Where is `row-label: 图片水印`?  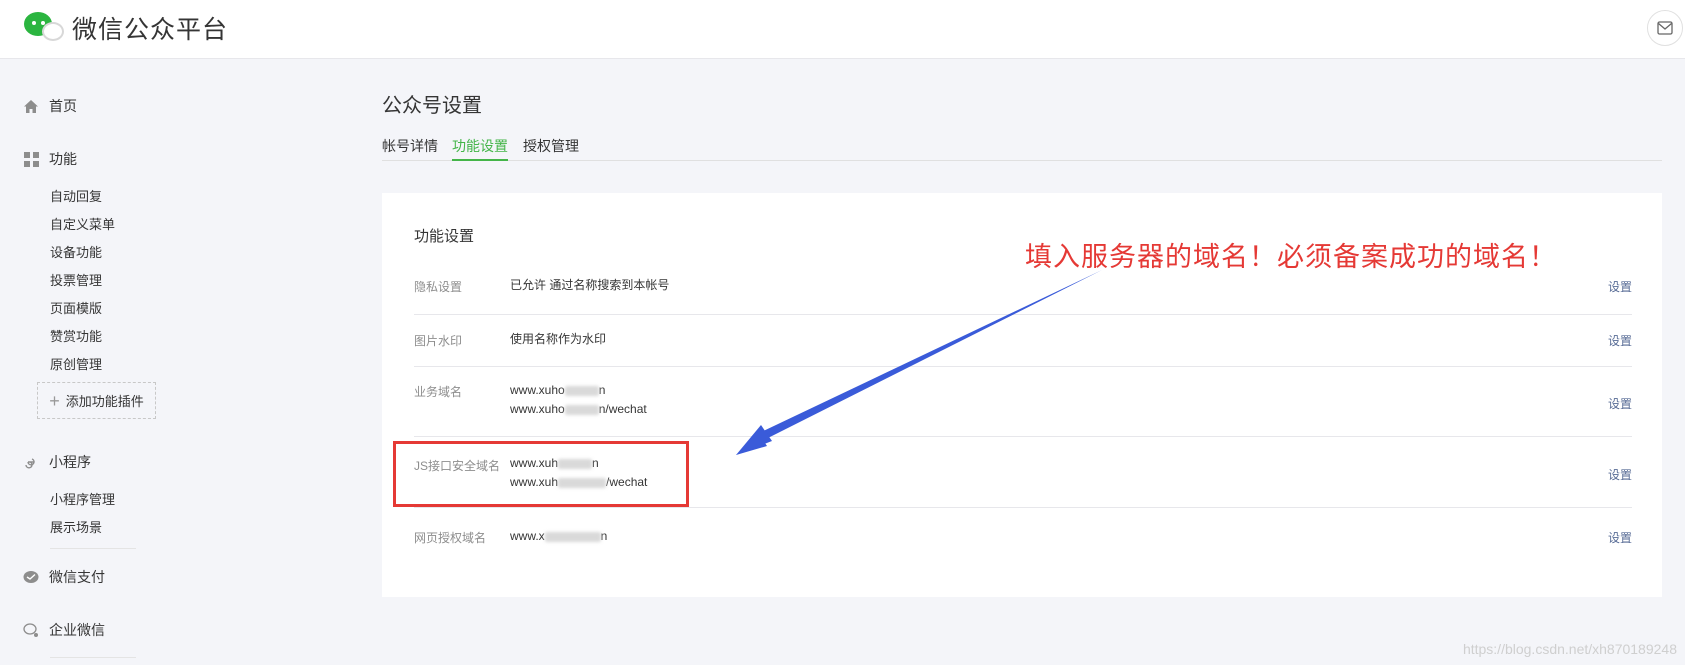 row-label: 图片水印 is located at coordinates (438, 341).